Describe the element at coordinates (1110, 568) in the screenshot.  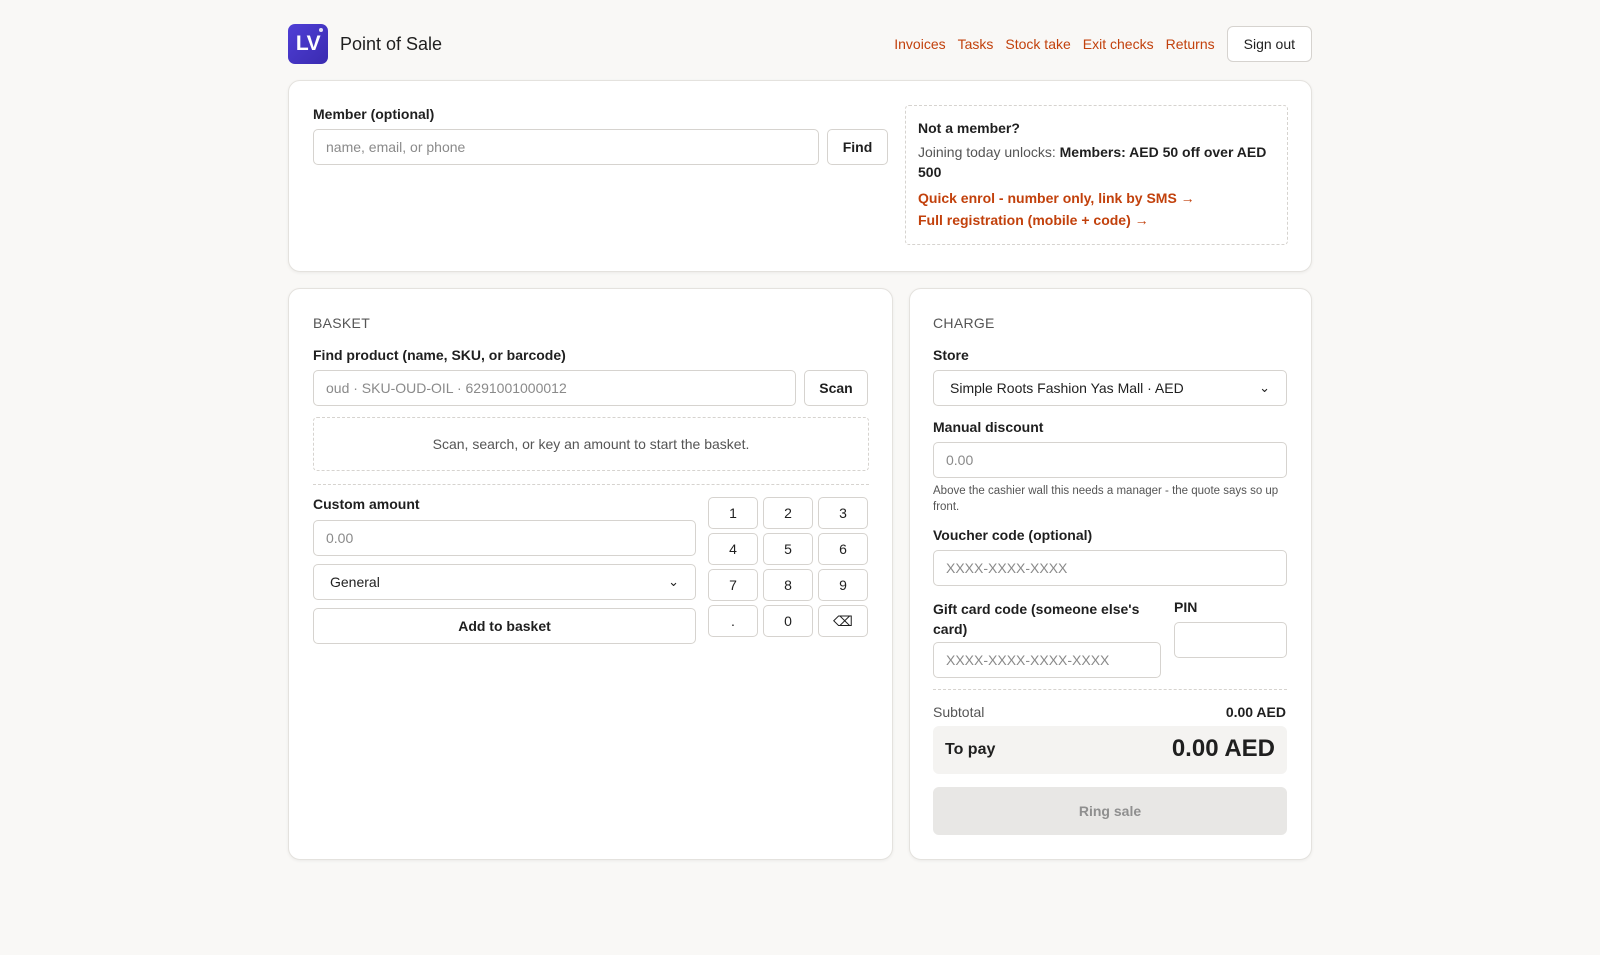
I see `voucher-code-input: XXXX-XXXX-XXXX` at that location.